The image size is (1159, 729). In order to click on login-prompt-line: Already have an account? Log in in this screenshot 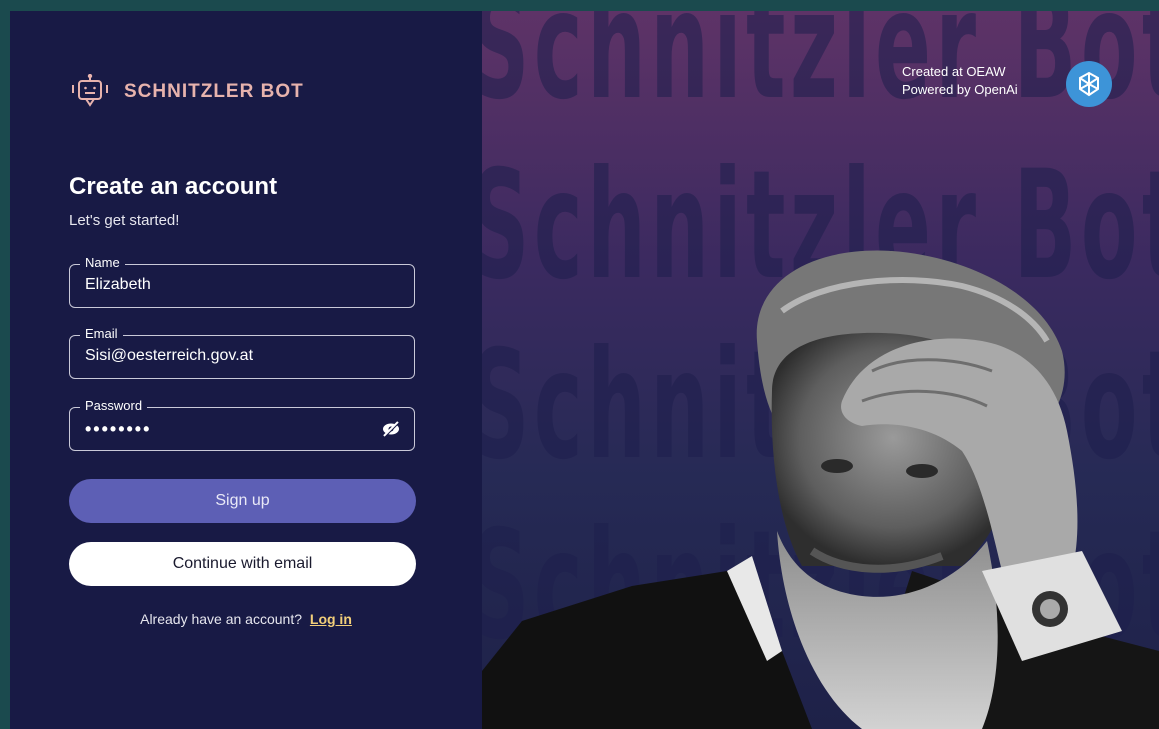, I will do `click(246, 619)`.